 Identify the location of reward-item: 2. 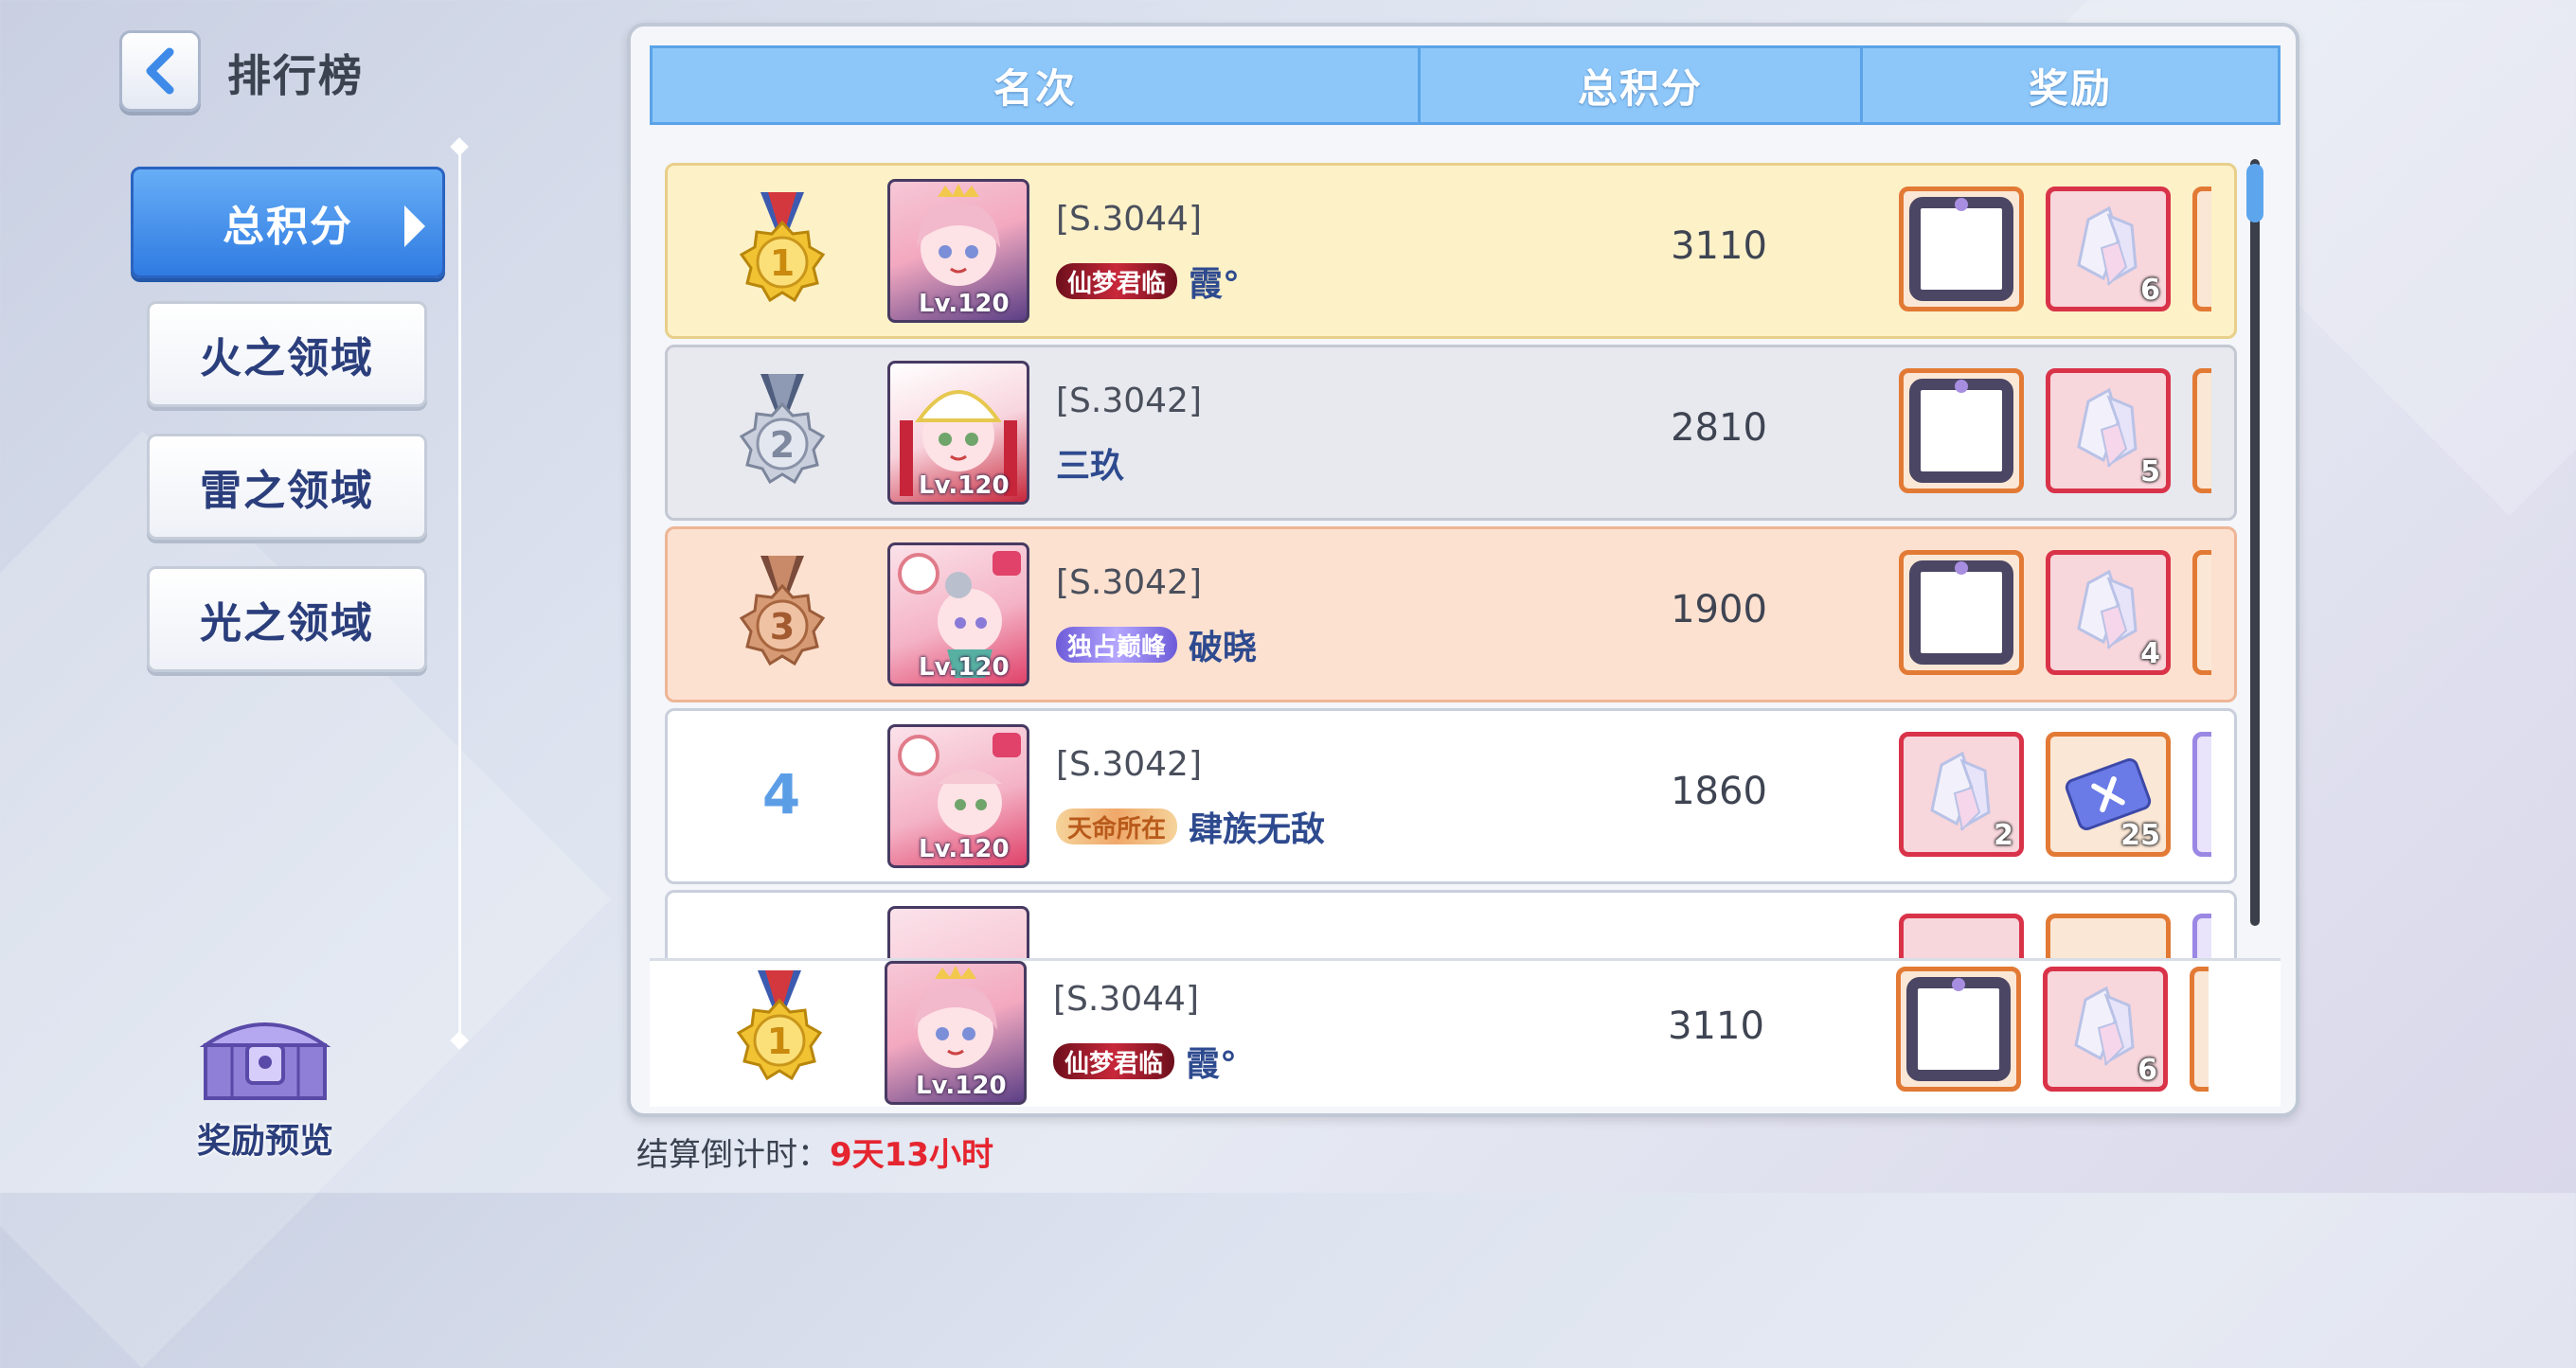
(1961, 794).